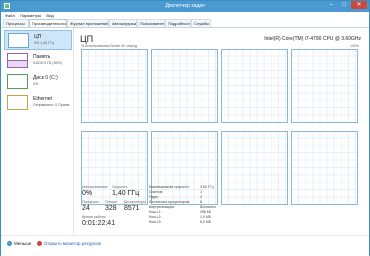 The width and height of the screenshot is (370, 256). I want to click on sidebar-item-label: Память, so click(42, 57).